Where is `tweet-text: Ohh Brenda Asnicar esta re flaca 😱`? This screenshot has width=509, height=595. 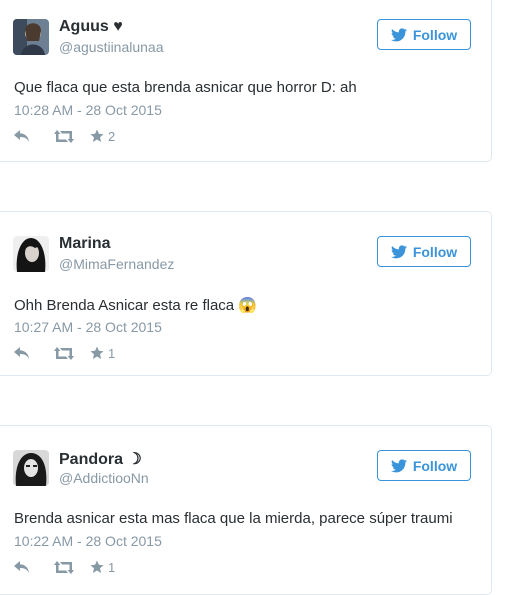 tweet-text: Ohh Brenda Asnicar esta re flaca 😱 is located at coordinates (135, 305).